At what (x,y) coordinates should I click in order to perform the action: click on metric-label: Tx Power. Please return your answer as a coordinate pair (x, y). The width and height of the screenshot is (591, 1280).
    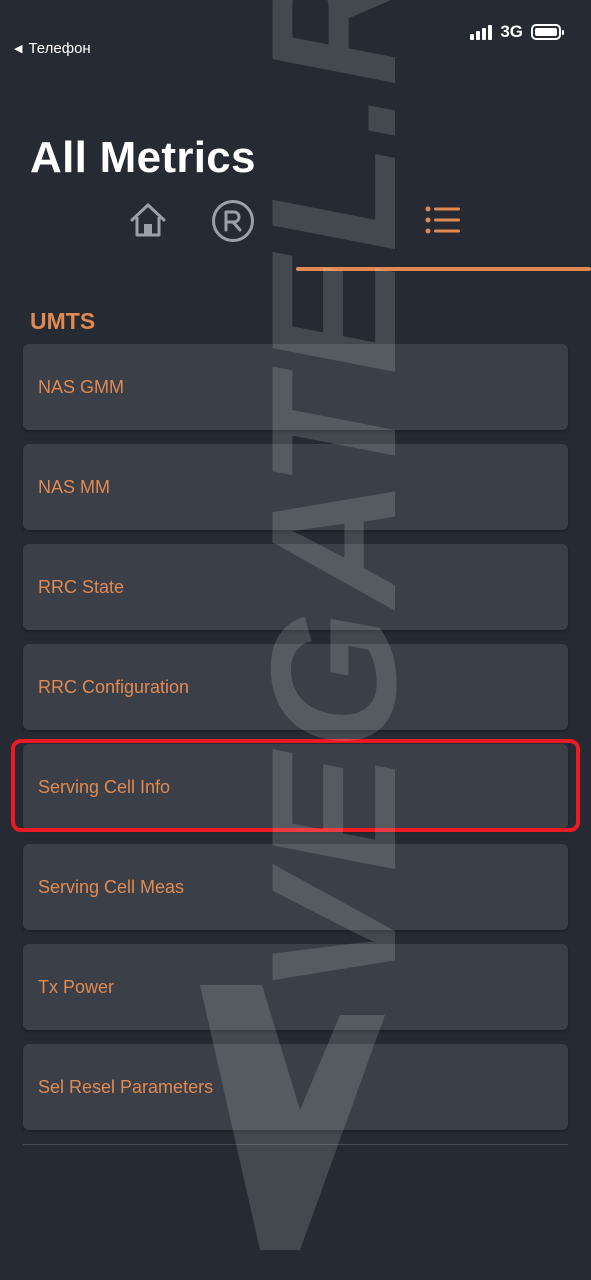
    Looking at the image, I should click on (76, 986).